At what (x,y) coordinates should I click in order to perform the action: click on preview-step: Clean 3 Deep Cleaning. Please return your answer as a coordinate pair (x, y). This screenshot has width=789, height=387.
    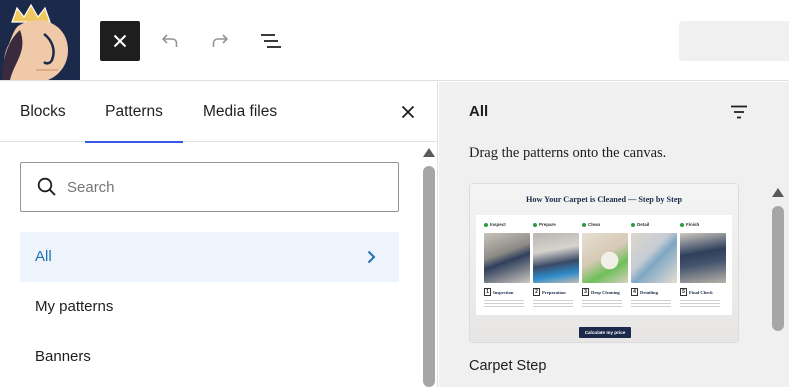
    Looking at the image, I should click on (605, 265).